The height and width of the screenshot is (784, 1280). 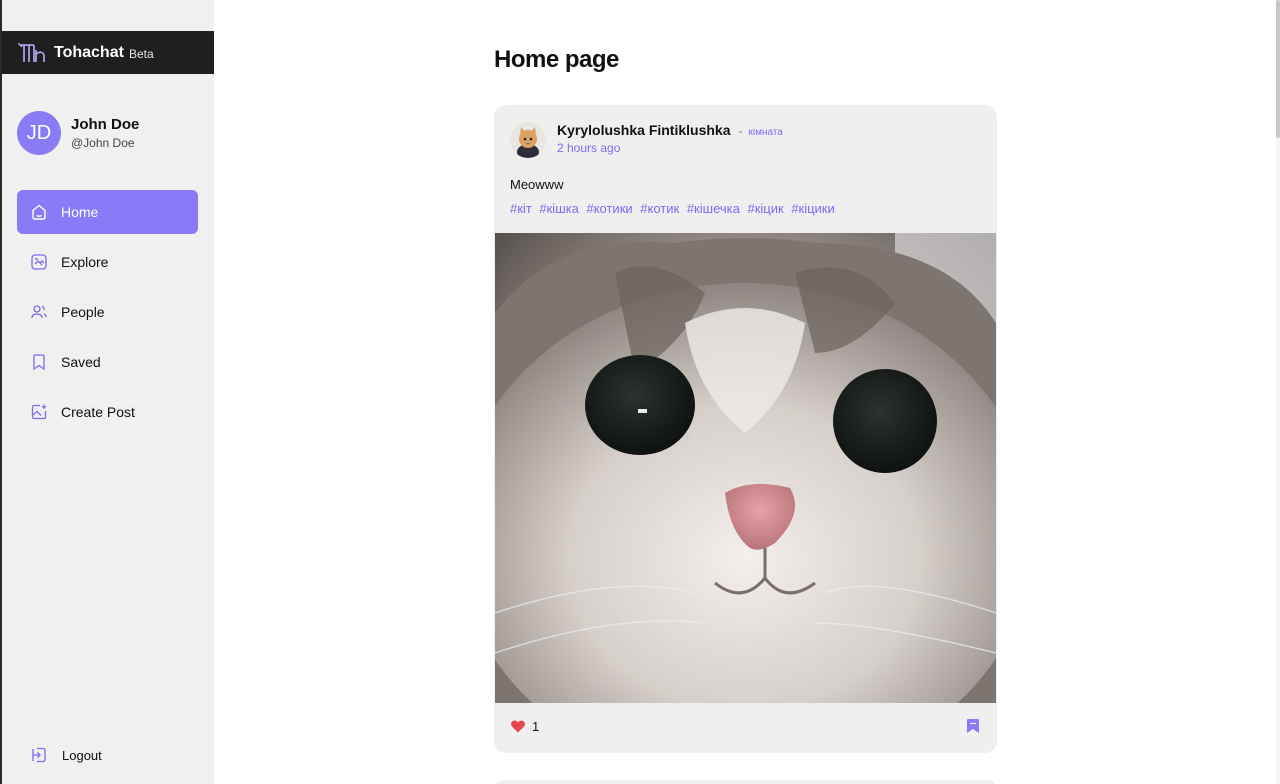 I want to click on post-author-avatar, so click(x=528, y=140).